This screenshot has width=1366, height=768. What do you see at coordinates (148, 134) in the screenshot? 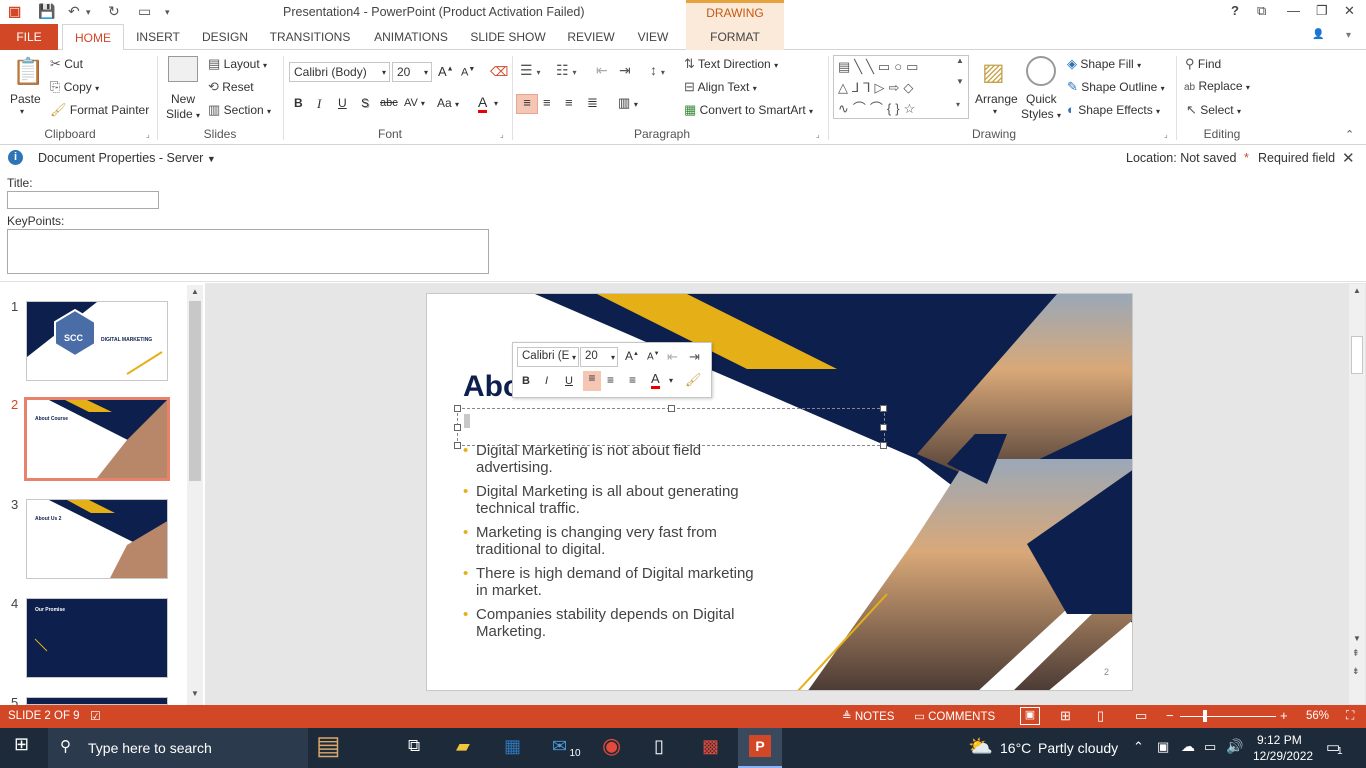
I see `clipboard-launcher-icon: ⌟` at bounding box center [148, 134].